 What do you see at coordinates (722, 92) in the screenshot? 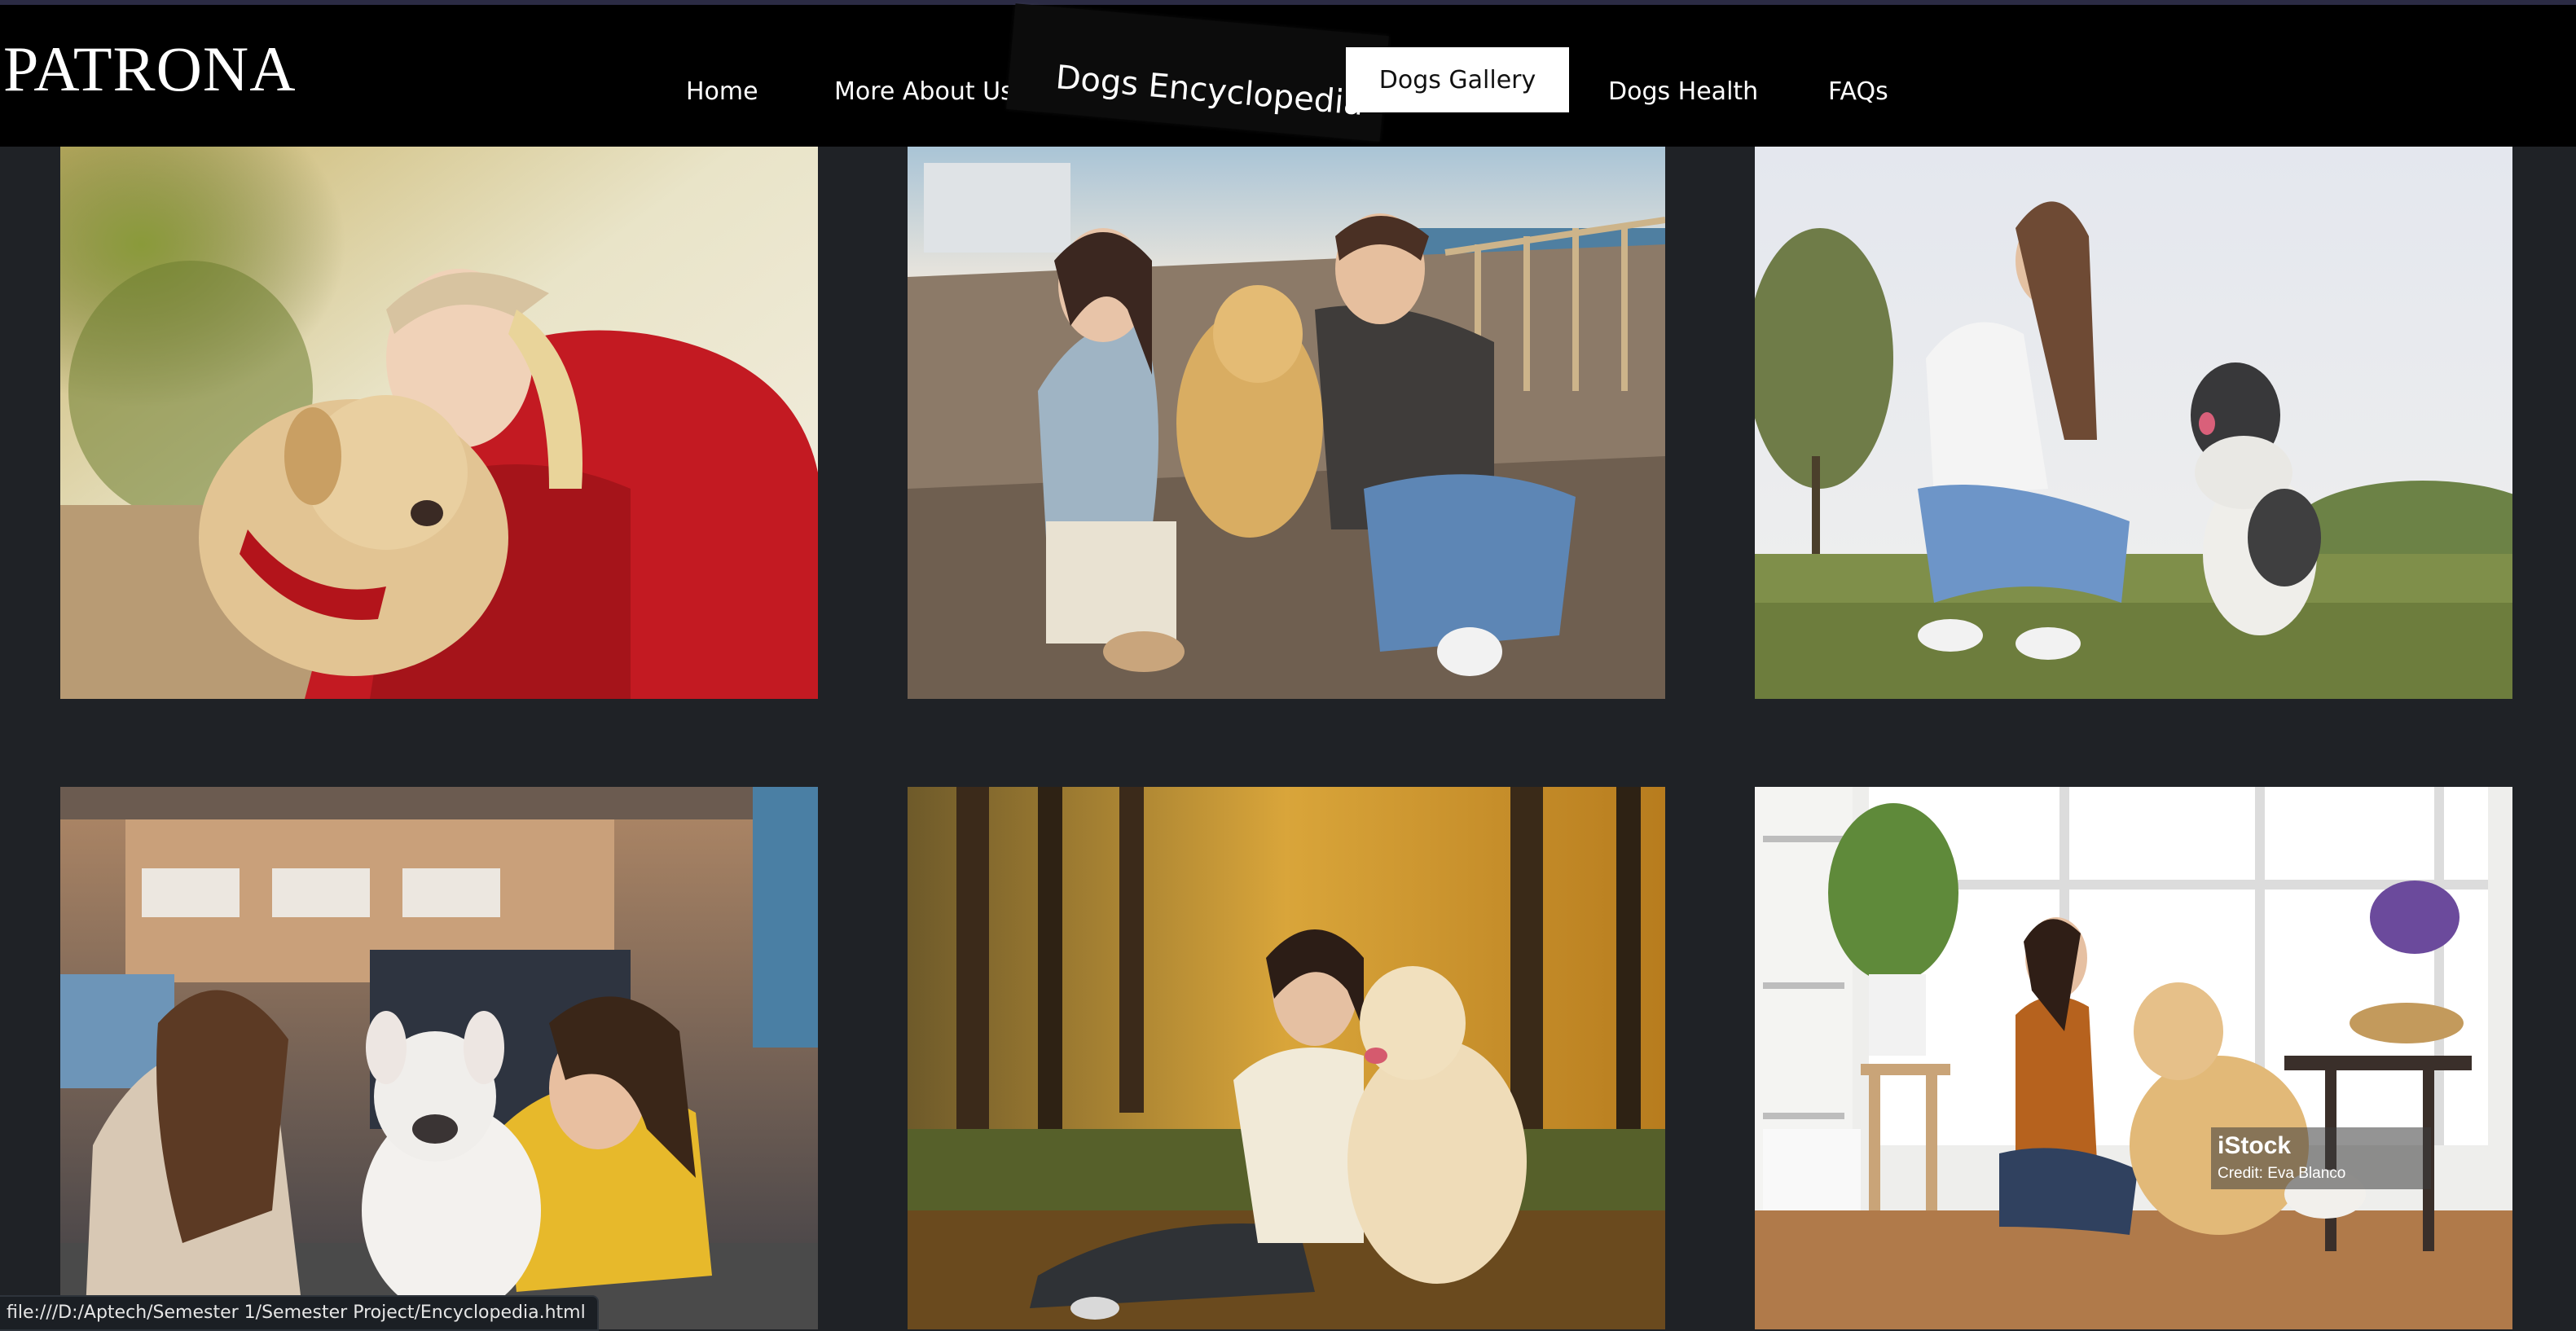
I see `nav-link-home: Home` at bounding box center [722, 92].